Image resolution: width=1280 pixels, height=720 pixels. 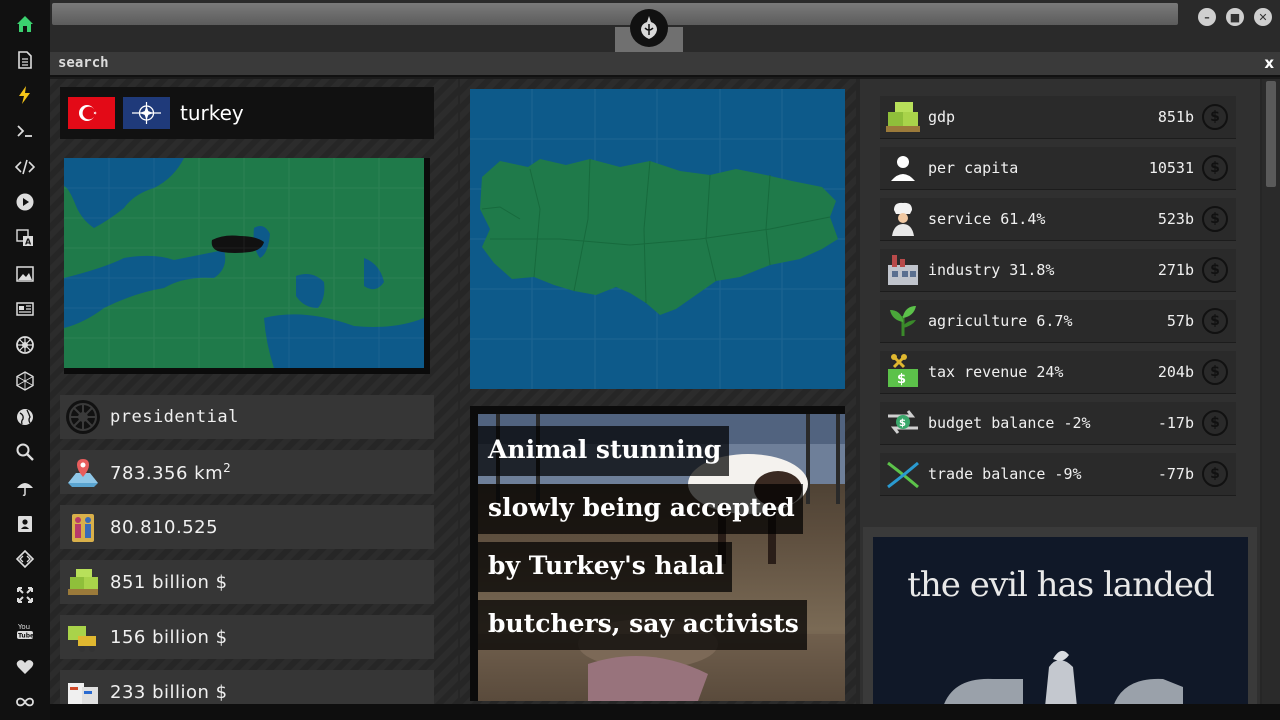 I want to click on search-close-button: x, so click(x=1269, y=63).